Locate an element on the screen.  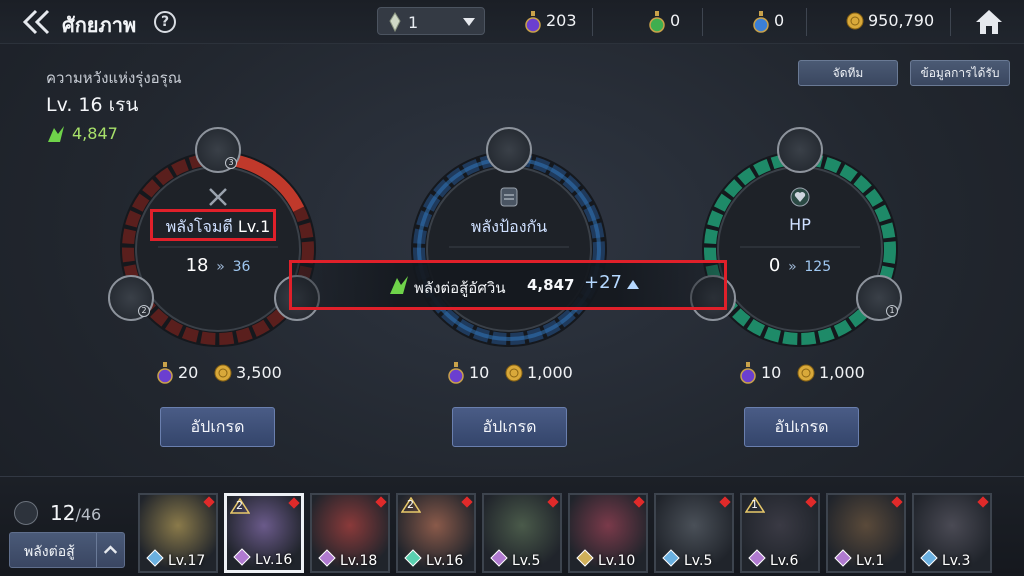
potion-blue-icon is located at coordinates (761, 22).